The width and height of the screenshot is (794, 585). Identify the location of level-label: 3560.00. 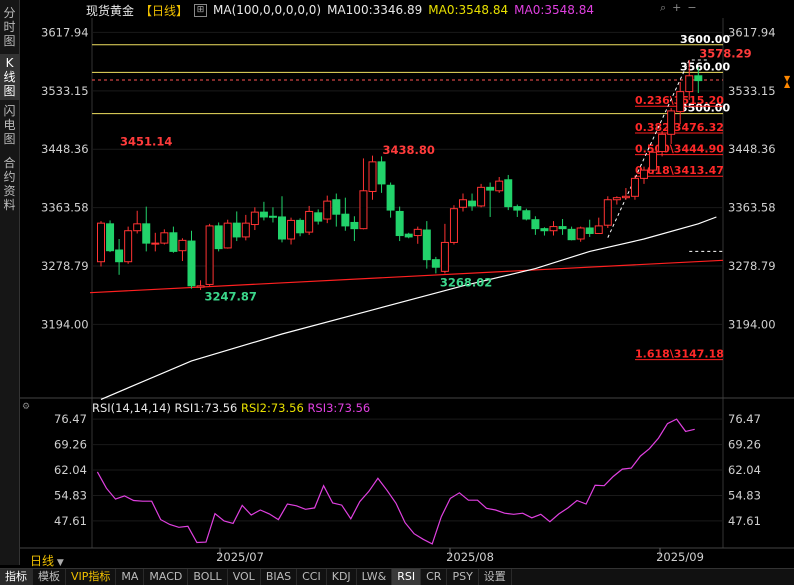
(705, 66).